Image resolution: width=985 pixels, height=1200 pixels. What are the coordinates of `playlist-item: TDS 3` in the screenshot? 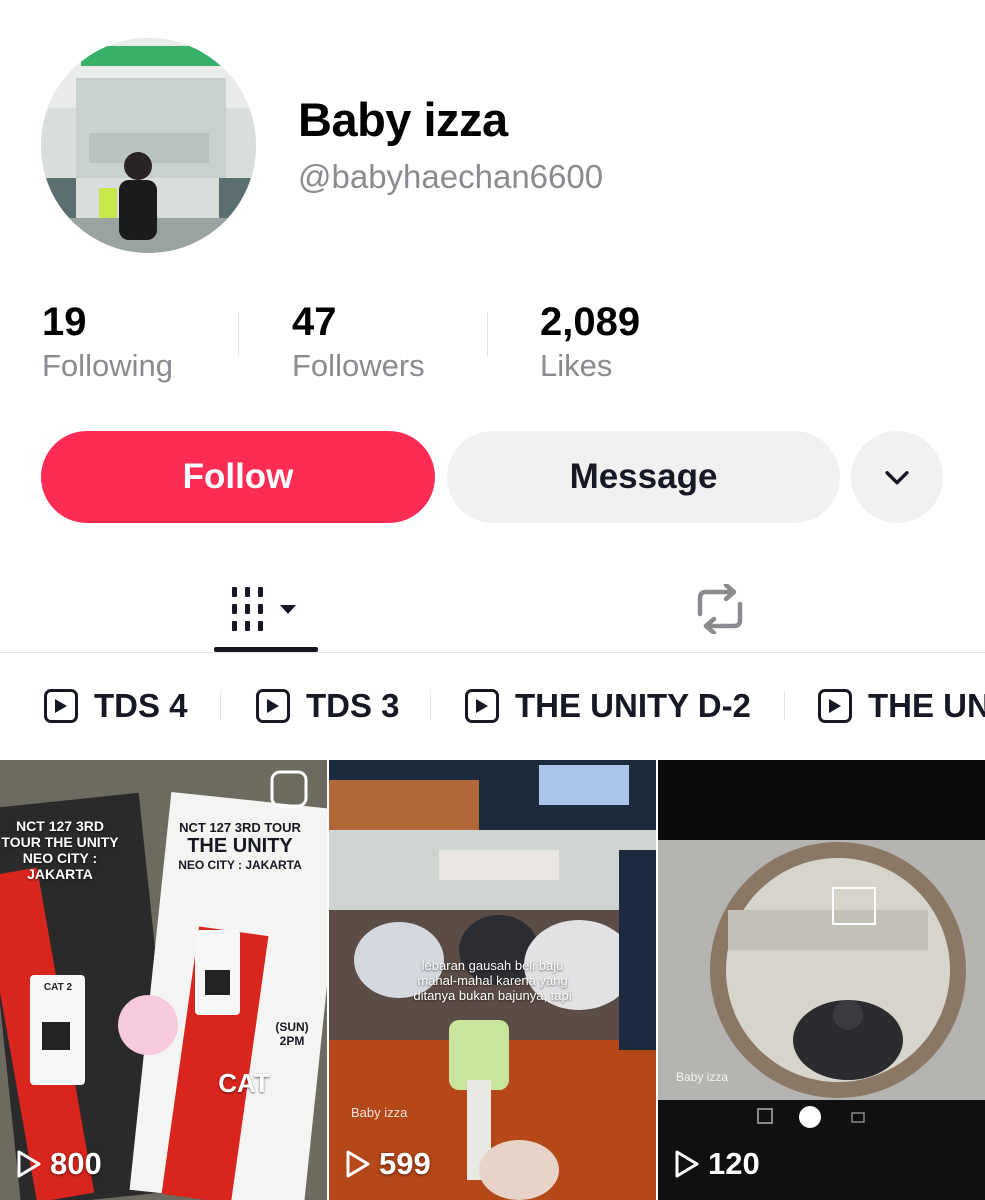 It's located at (328, 706).